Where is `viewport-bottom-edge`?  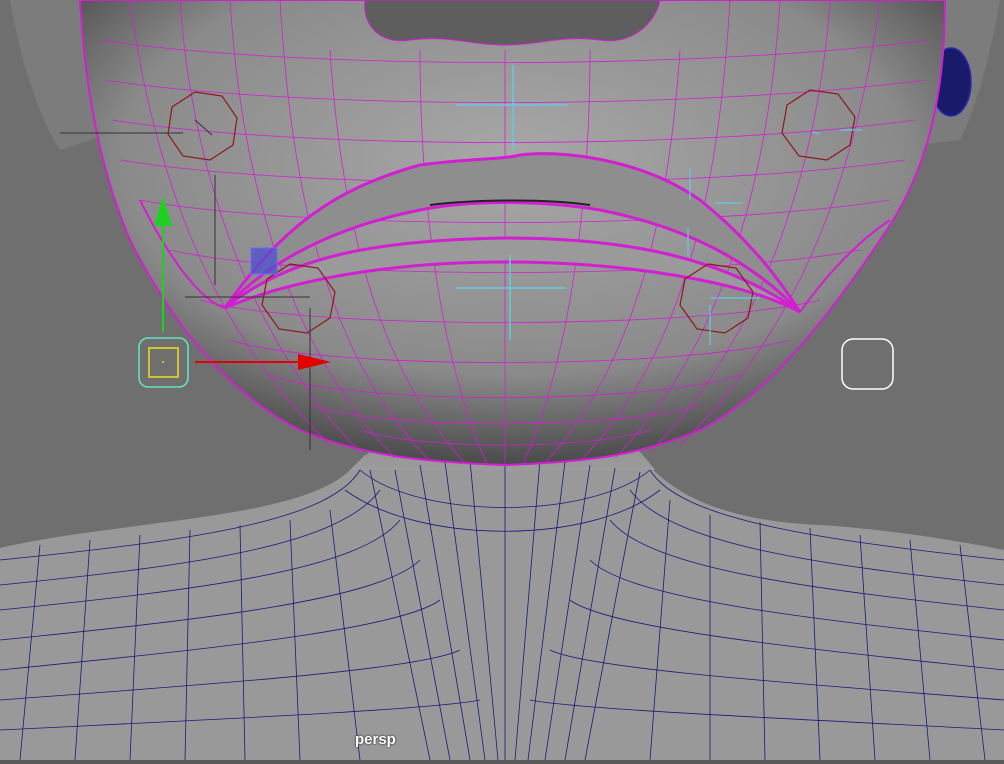
viewport-bottom-edge is located at coordinates (502, 762).